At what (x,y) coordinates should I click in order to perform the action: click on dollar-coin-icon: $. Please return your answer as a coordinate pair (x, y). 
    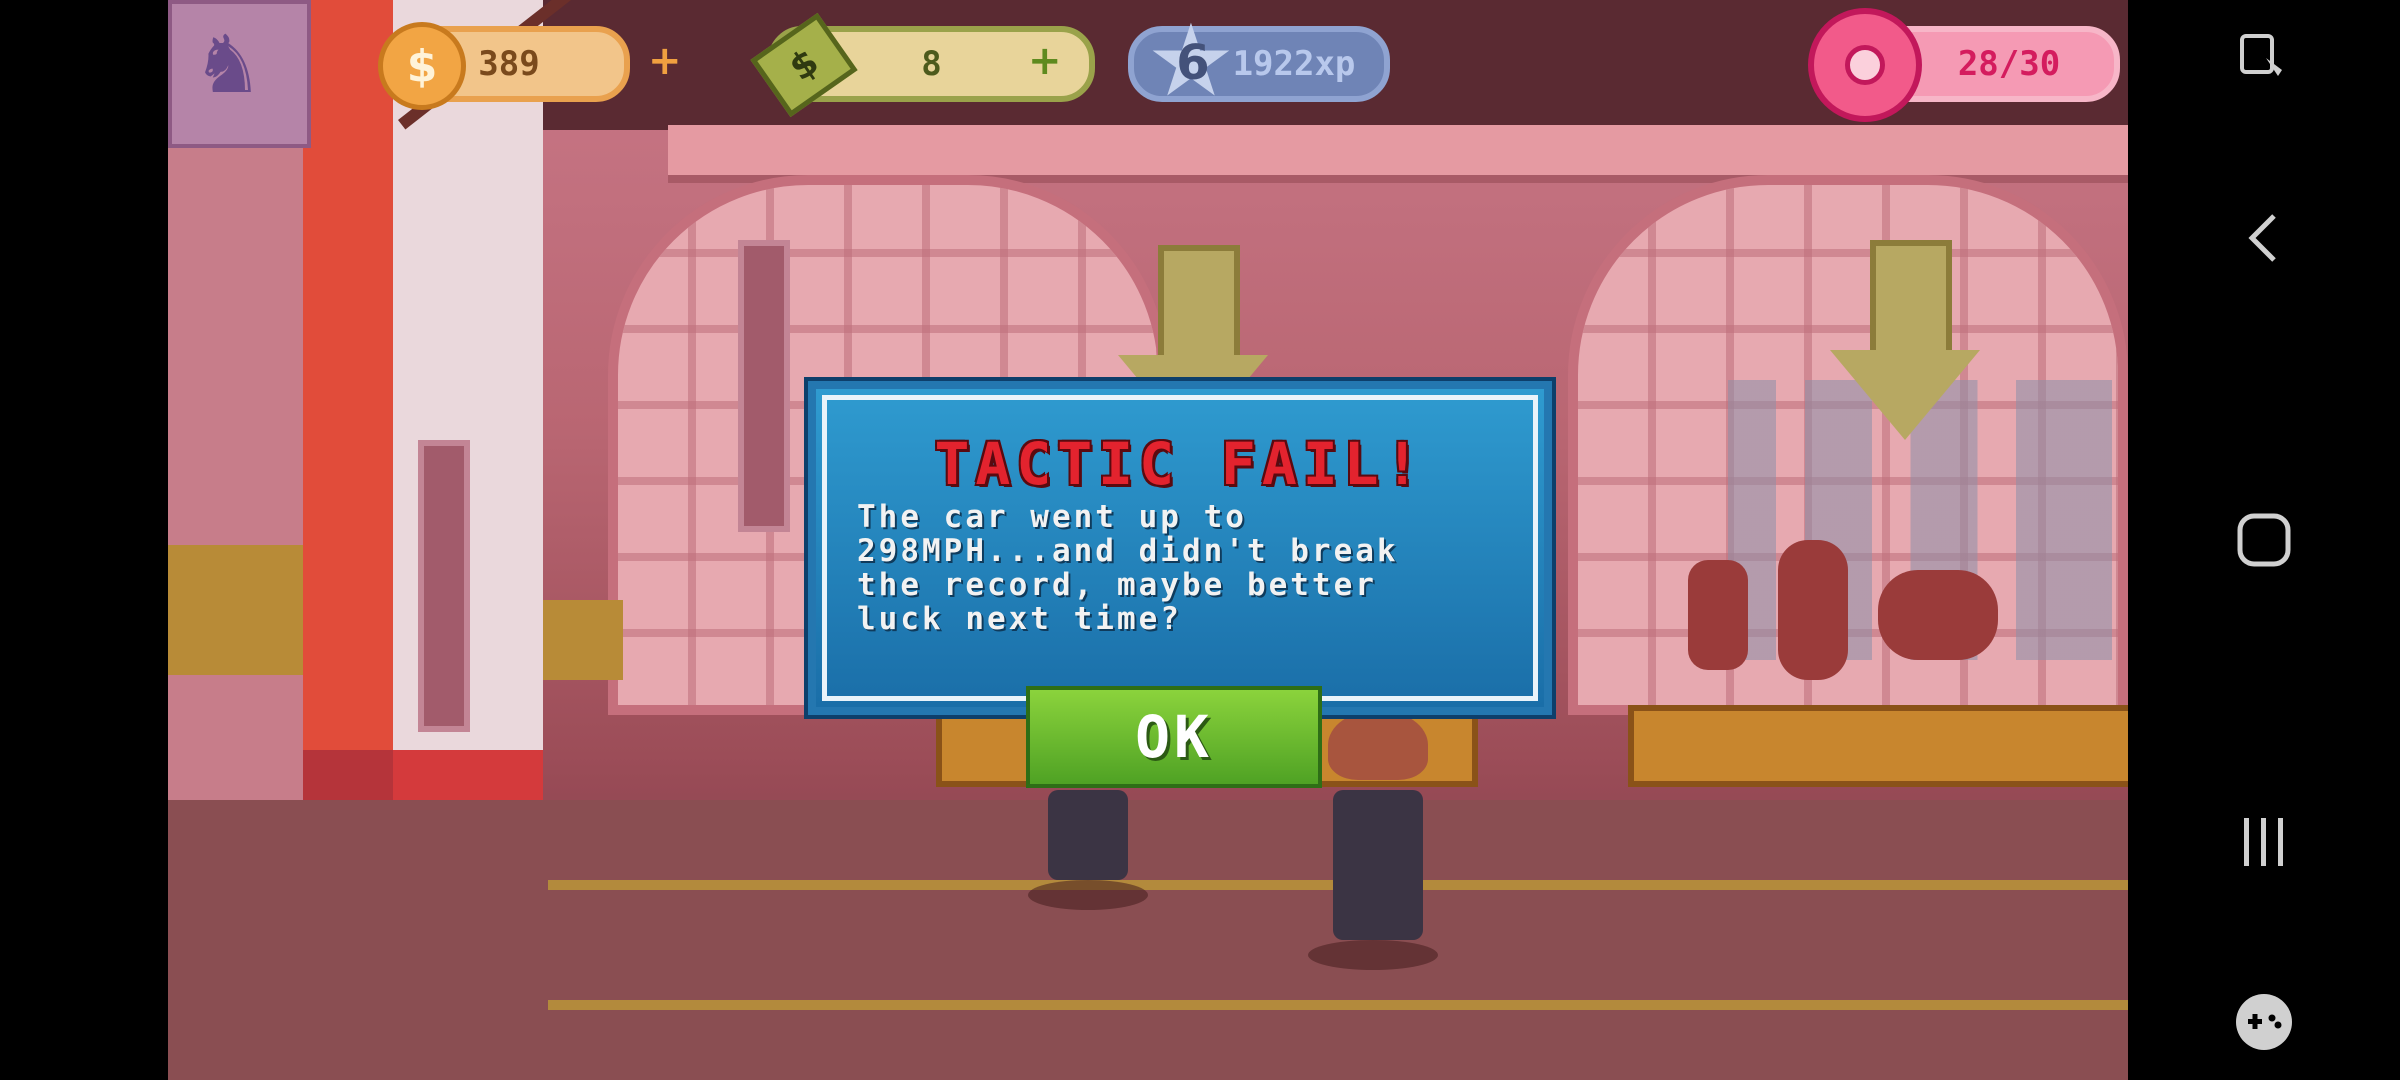
    Looking at the image, I should click on (422, 66).